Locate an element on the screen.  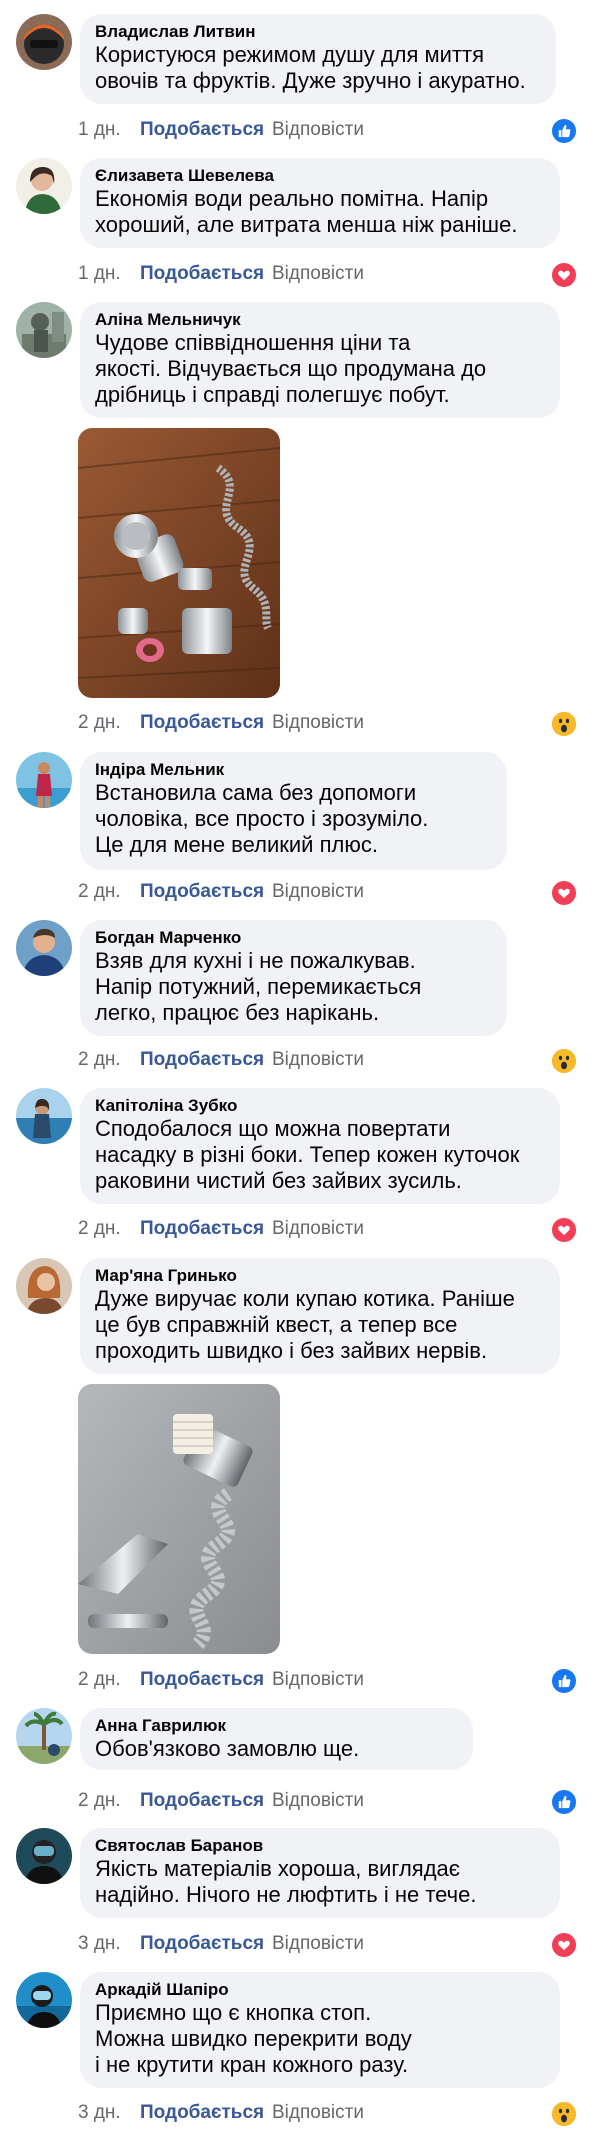
comment-actions: 2 дн.ПодобаєтьсяВідповісти5 is located at coordinates (333, 893).